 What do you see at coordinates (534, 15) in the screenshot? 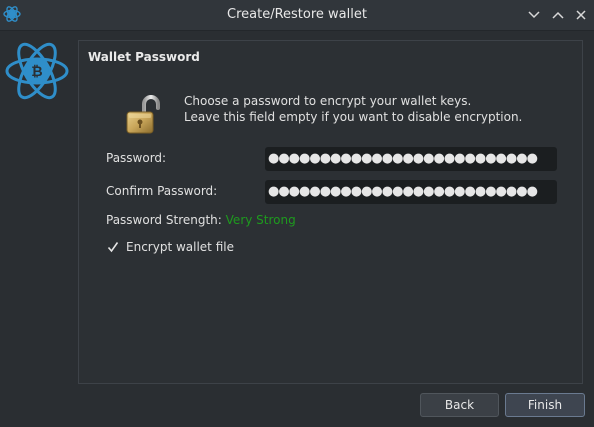
I see `minimize-icon` at bounding box center [534, 15].